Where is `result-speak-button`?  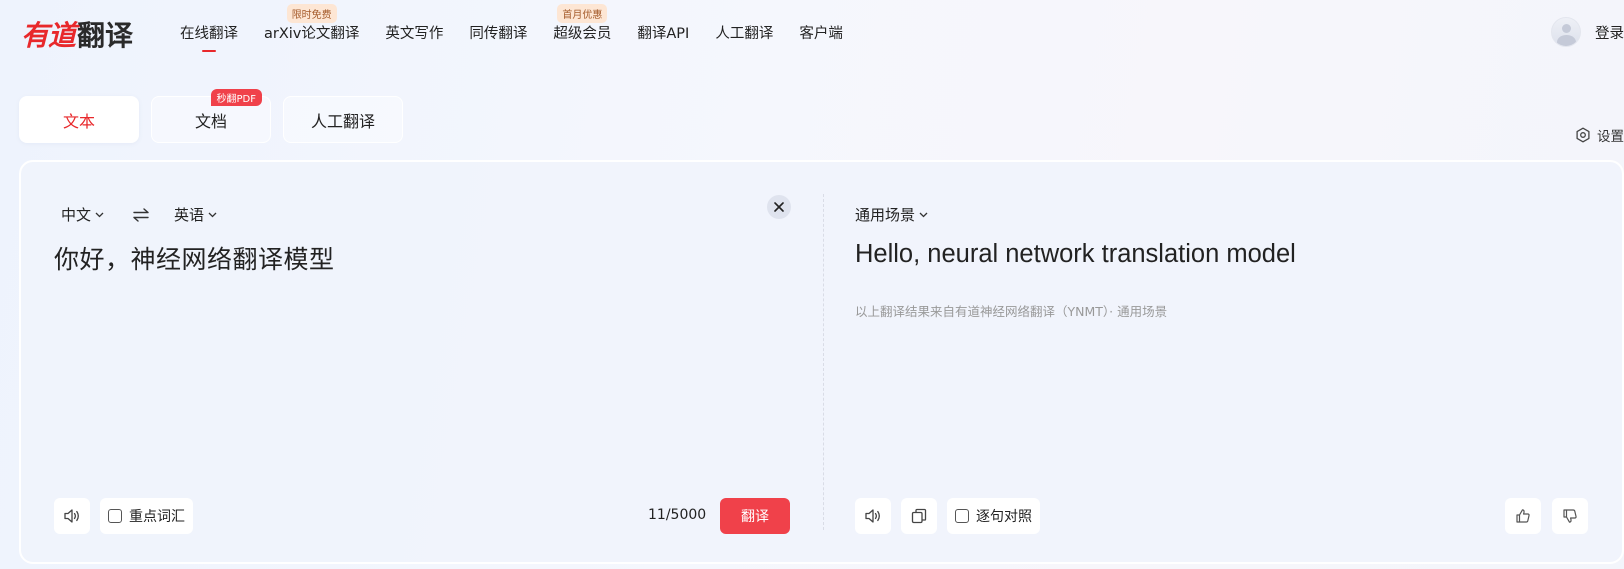
result-speak-button is located at coordinates (873, 516).